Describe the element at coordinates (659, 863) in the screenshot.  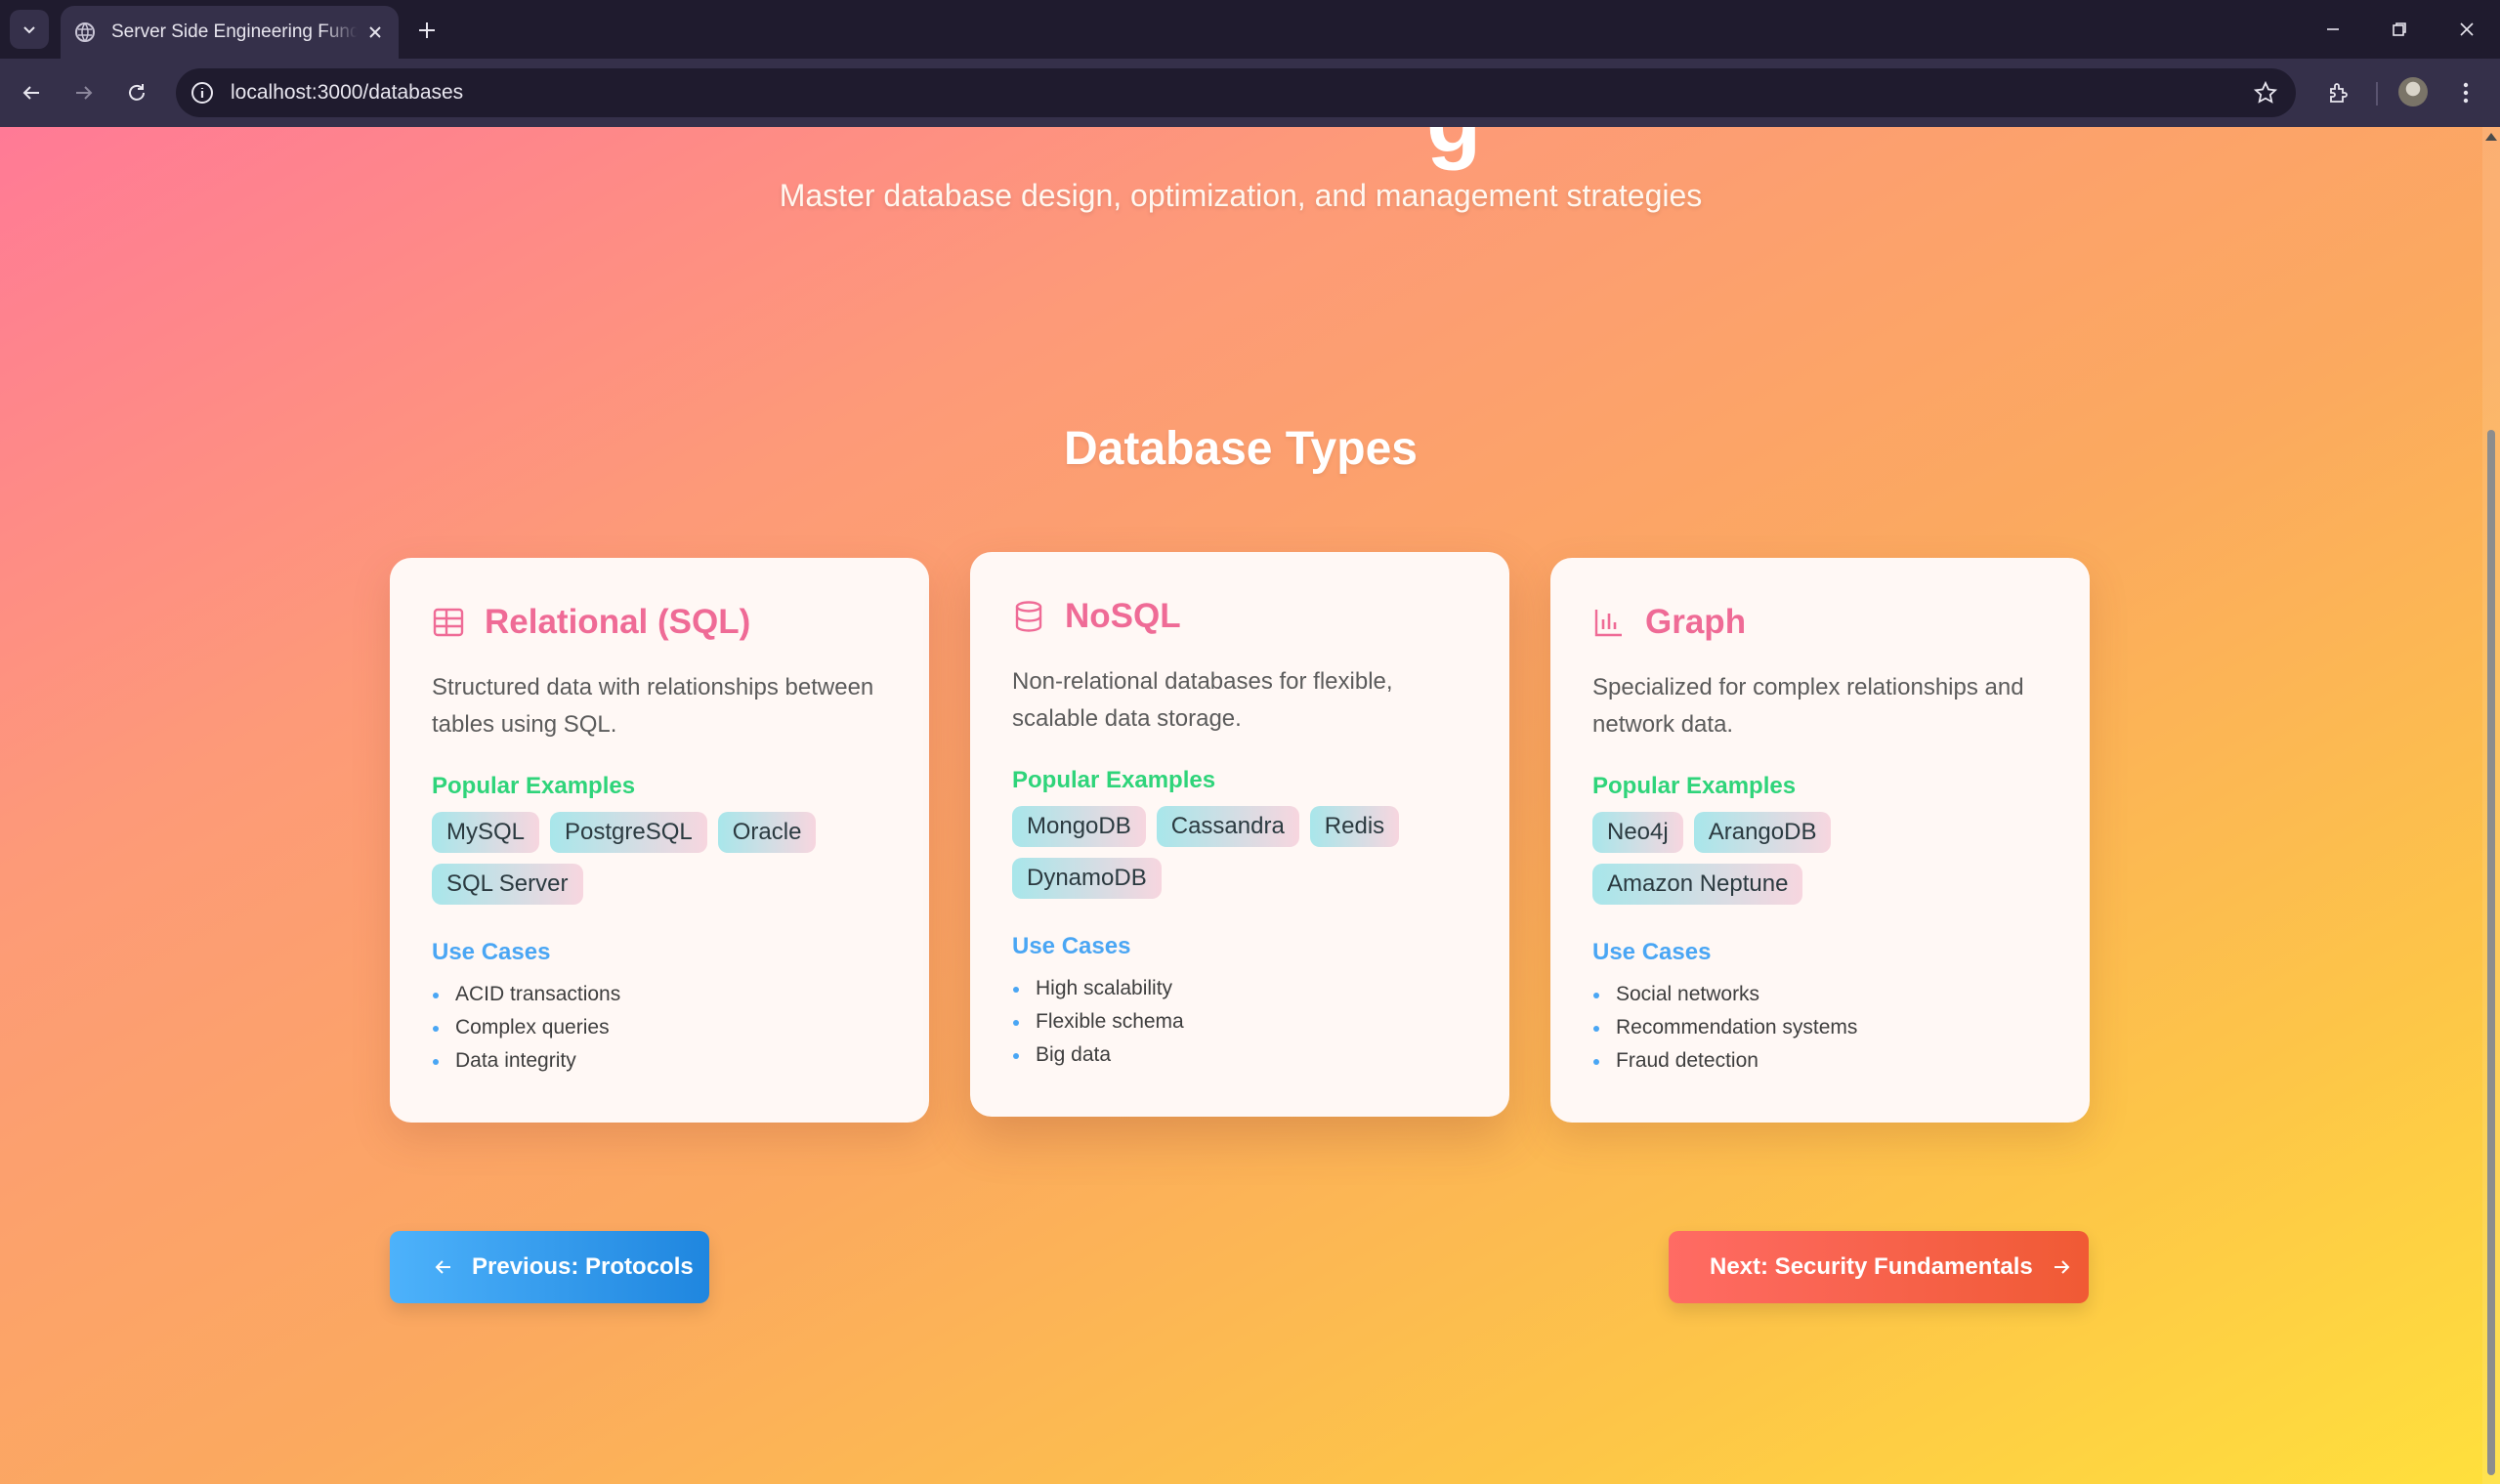
I see `examples-list: MySQL PostgreSQL Oracle SQL Server` at that location.